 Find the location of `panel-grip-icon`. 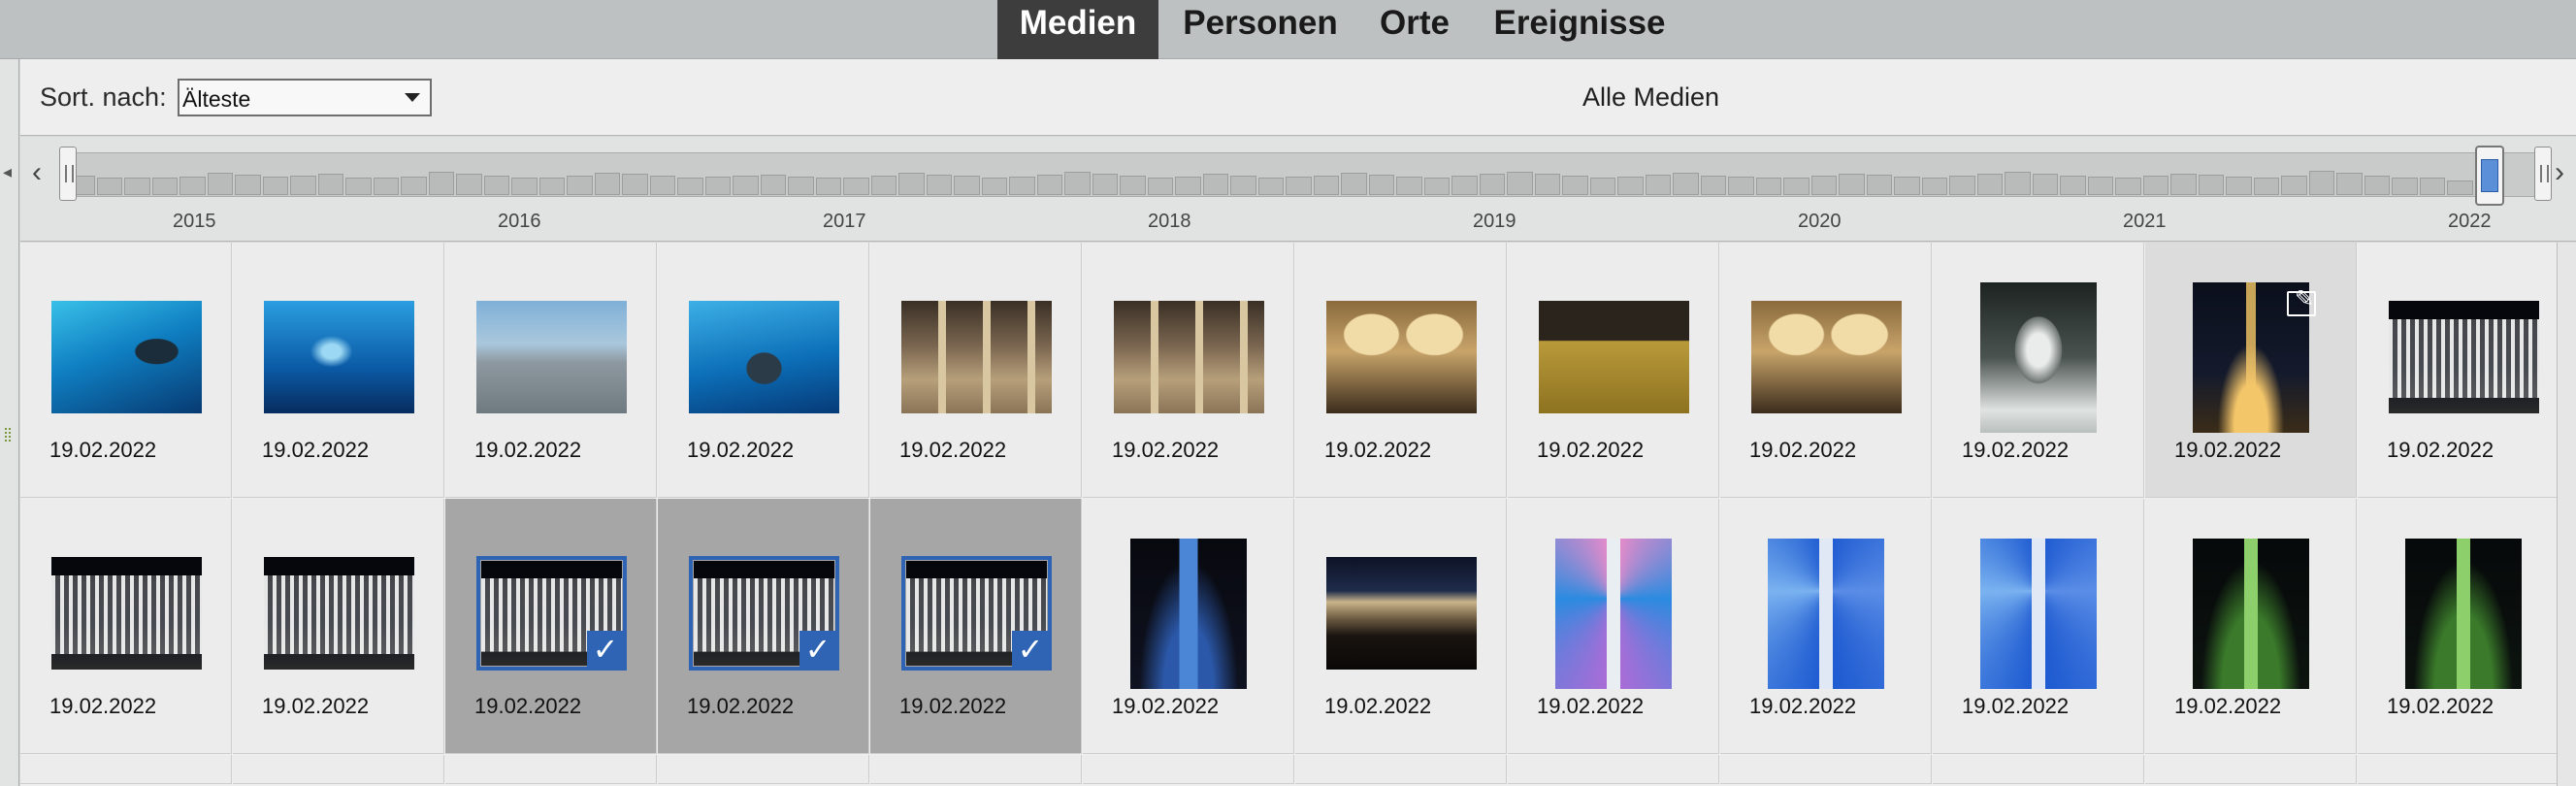

panel-grip-icon is located at coordinates (8, 435).